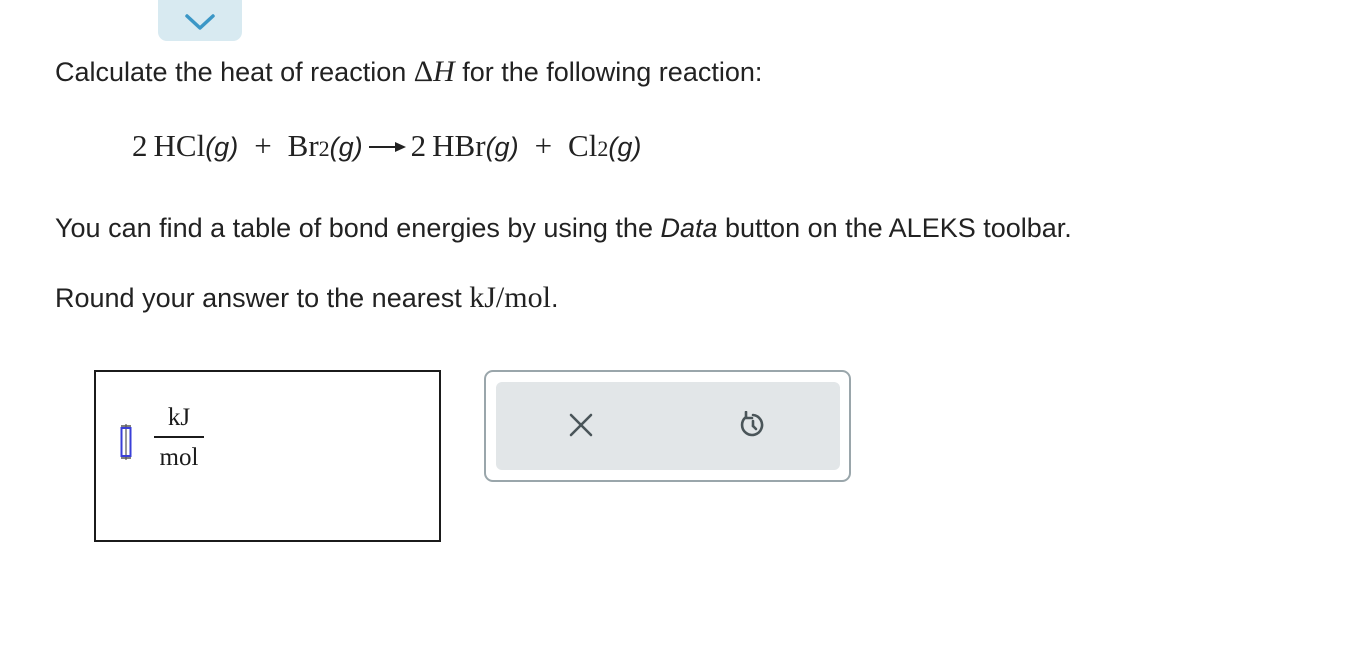 Image resolution: width=1370 pixels, height=650 pixels. Describe the element at coordinates (140, 145) in the screenshot. I see `reactant1-coefficient: 2` at that location.